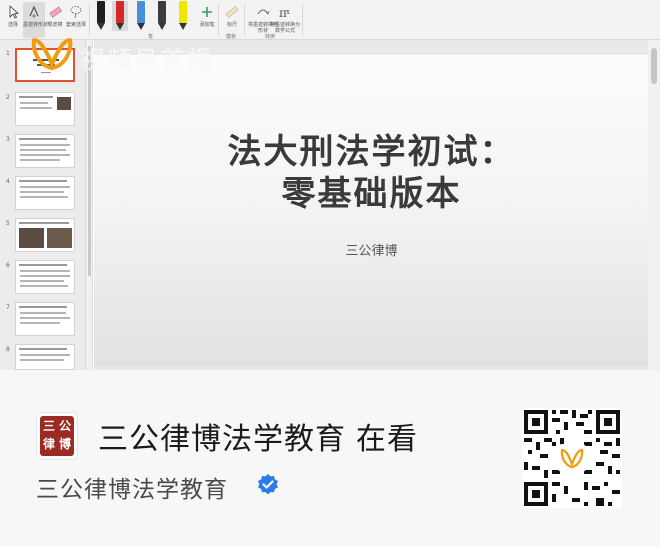 The width and height of the screenshot is (660, 546). I want to click on convert-group-label: 转换, so click(270, 37).